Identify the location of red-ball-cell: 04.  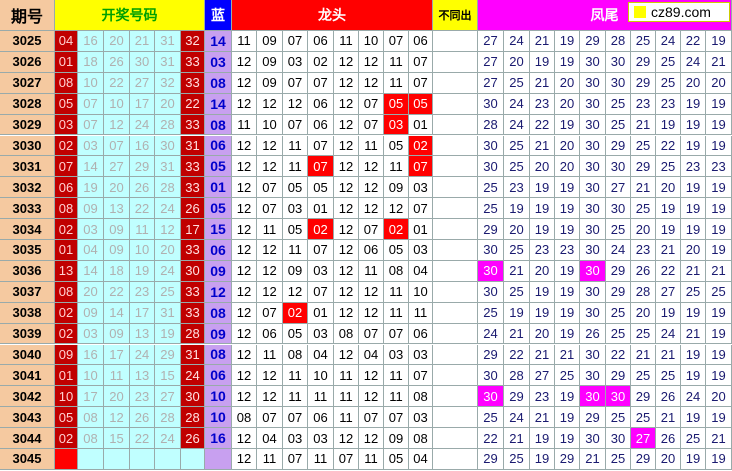
(91, 250).